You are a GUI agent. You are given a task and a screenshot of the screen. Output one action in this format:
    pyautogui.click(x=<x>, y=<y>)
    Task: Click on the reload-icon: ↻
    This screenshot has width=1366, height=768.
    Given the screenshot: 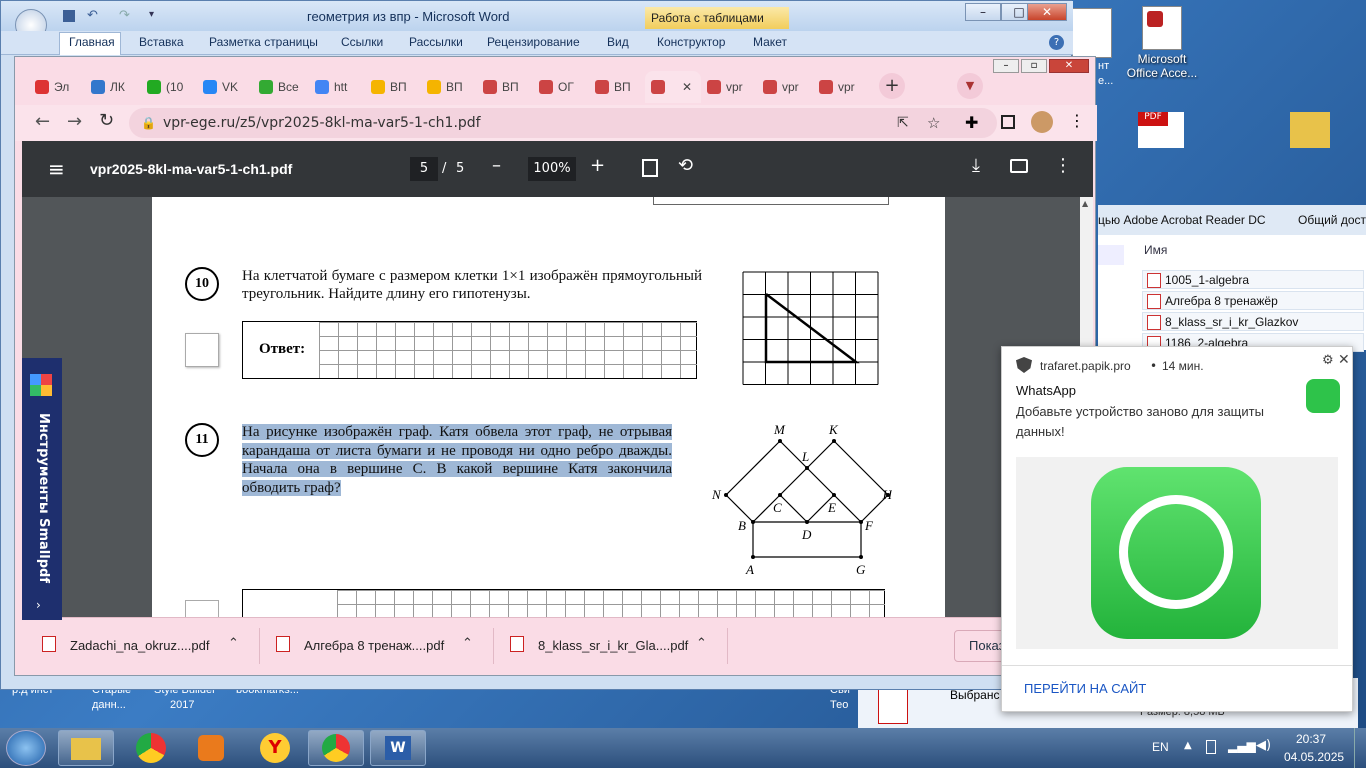 What is the action you would take?
    pyautogui.click(x=106, y=120)
    